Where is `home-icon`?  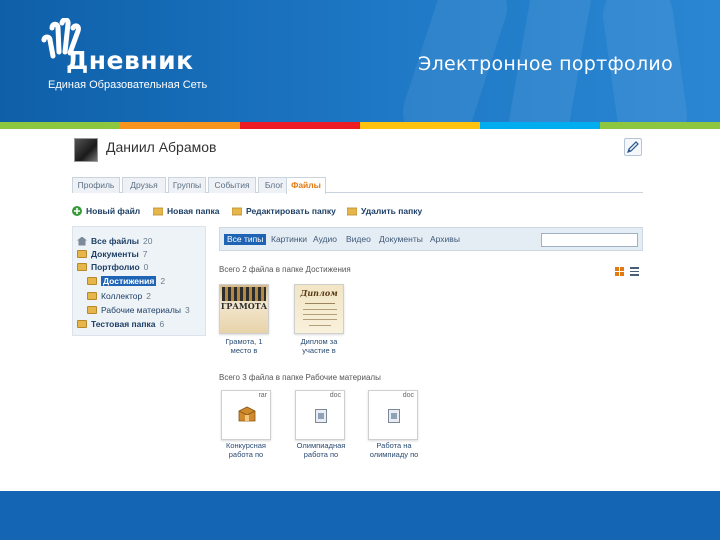 home-icon is located at coordinates (82, 241).